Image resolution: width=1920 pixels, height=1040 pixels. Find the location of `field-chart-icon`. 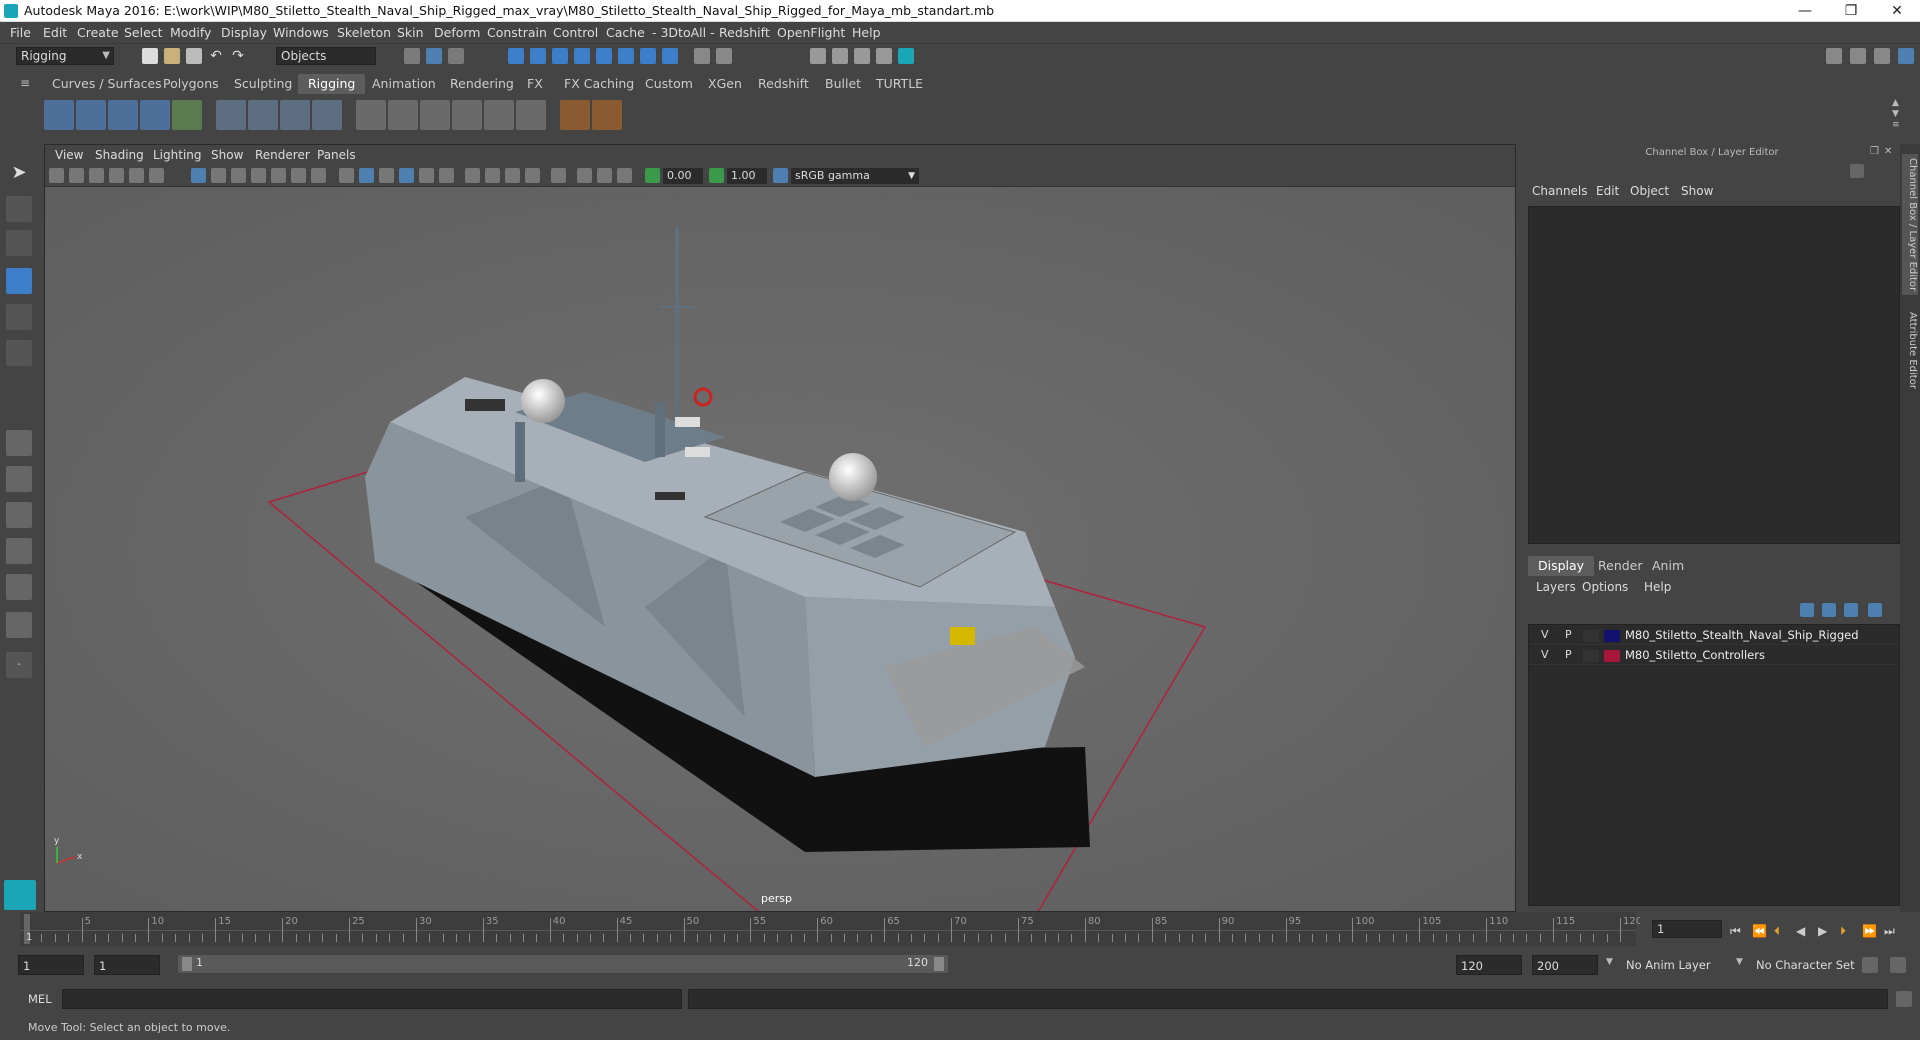

field-chart-icon is located at coordinates (278, 175).